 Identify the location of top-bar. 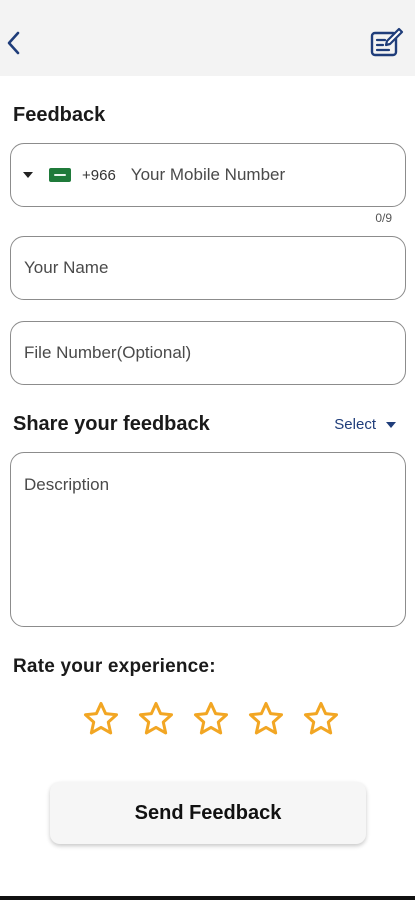
(207, 38).